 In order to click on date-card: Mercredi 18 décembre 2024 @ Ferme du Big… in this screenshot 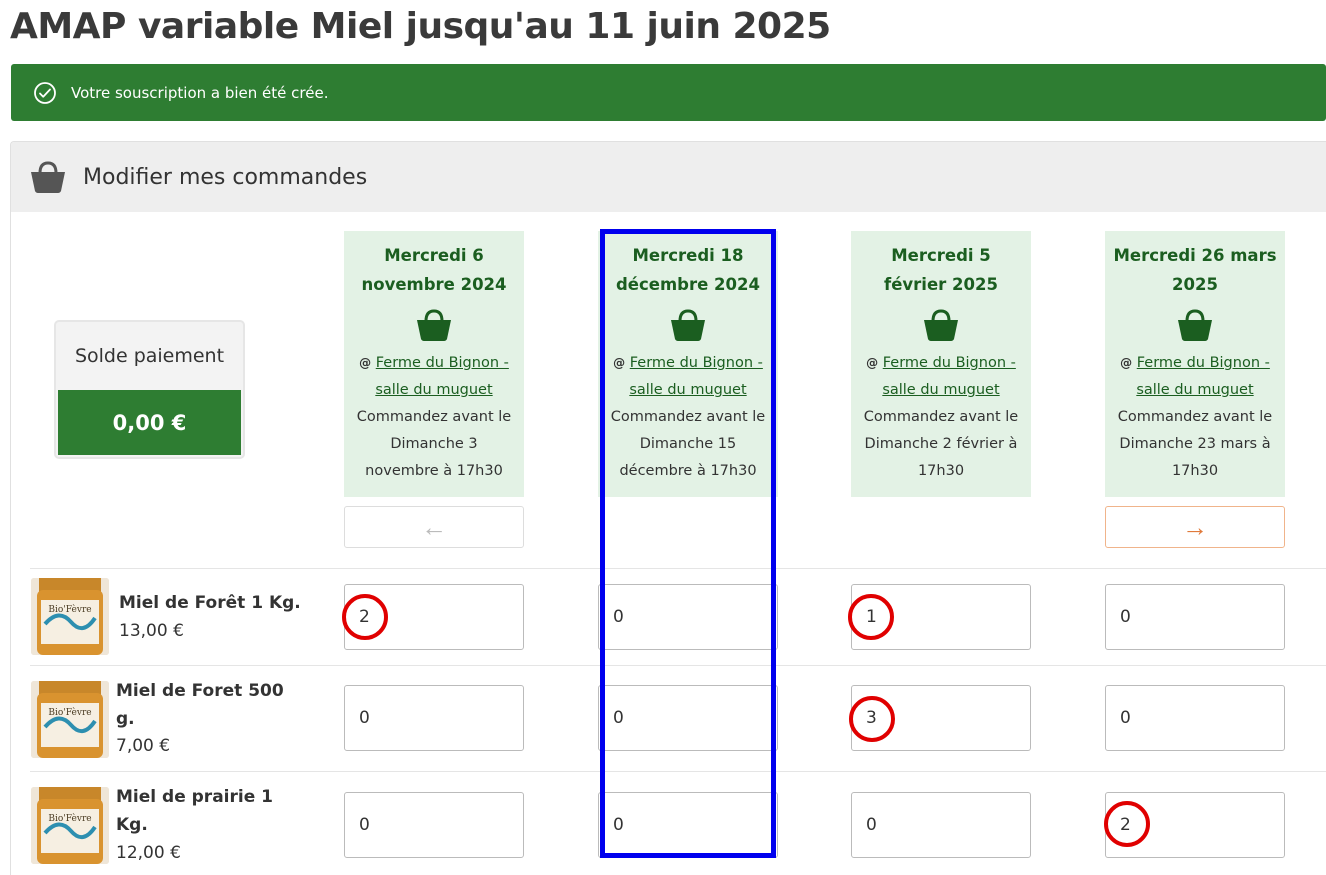, I will do `click(688, 364)`.